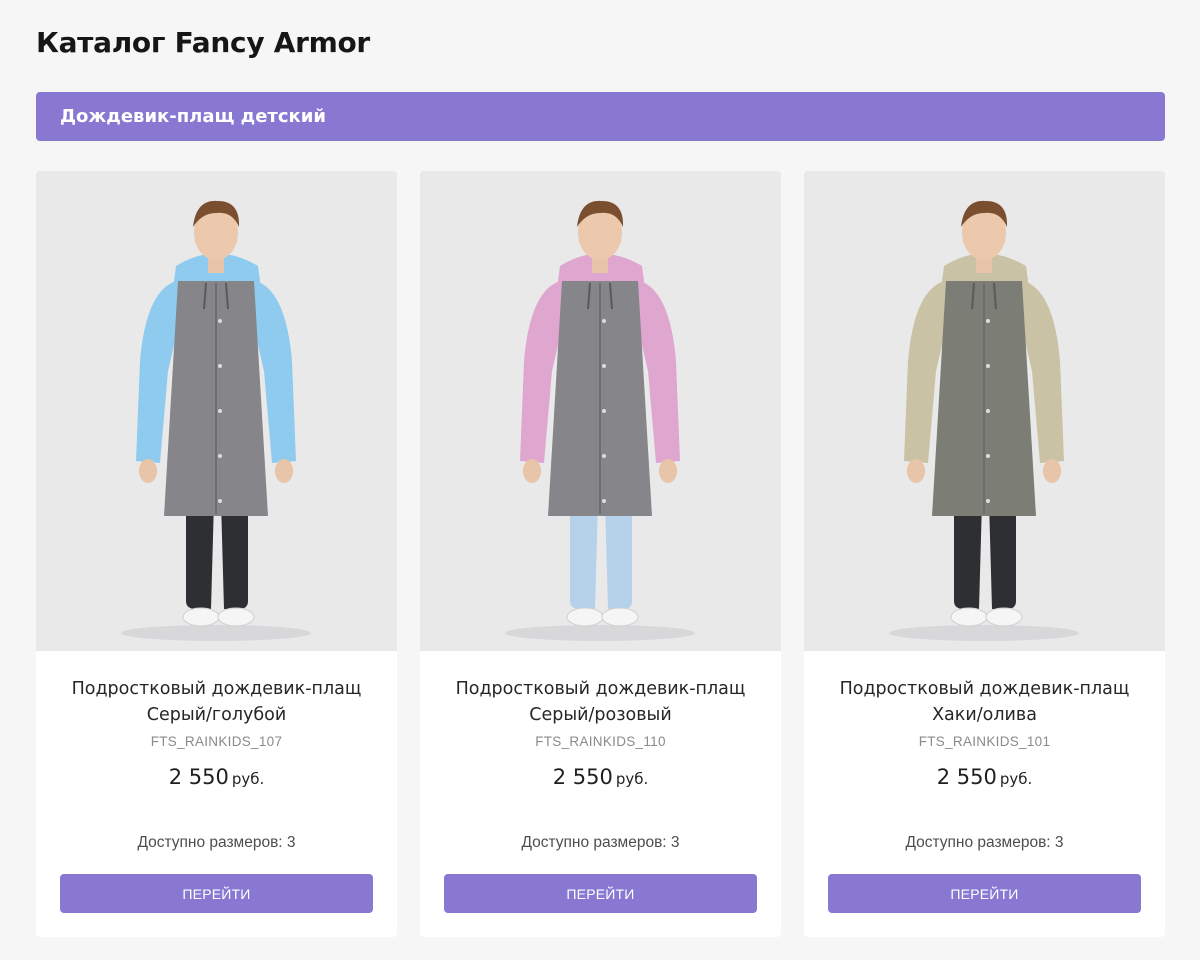 The width and height of the screenshot is (1200, 960). What do you see at coordinates (600, 116) in the screenshot?
I see `category-header: Дождевик-плащ детский` at bounding box center [600, 116].